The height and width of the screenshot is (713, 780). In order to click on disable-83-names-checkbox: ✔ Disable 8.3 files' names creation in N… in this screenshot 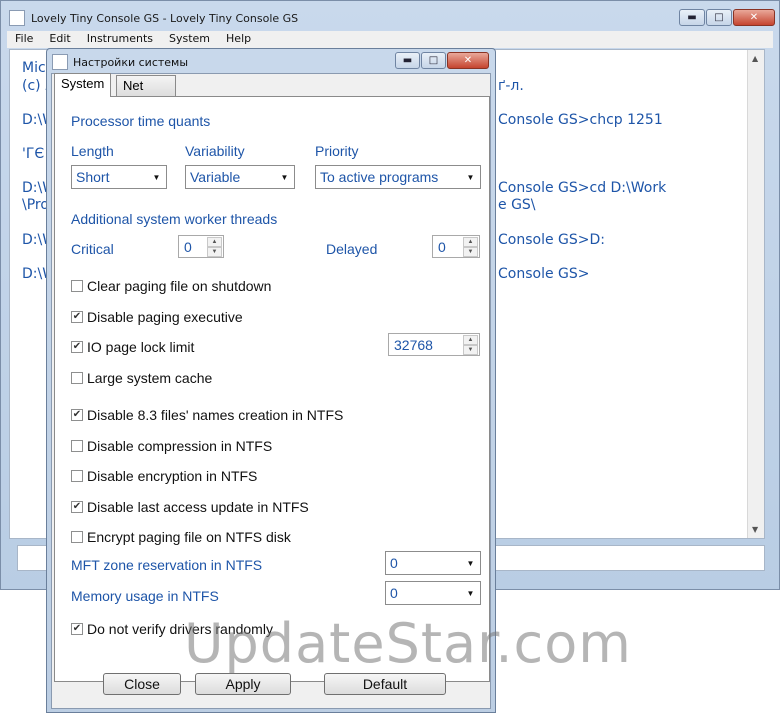, I will do `click(207, 415)`.